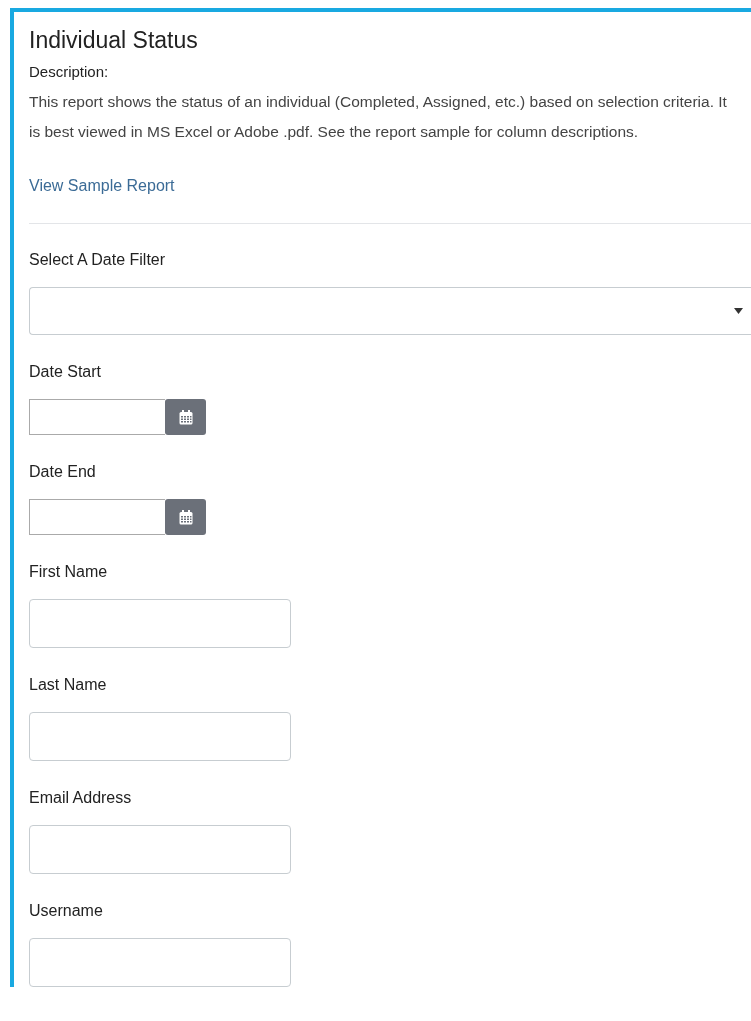  What do you see at coordinates (102, 186) in the screenshot?
I see `view-sample-report-link: View Sample Report` at bounding box center [102, 186].